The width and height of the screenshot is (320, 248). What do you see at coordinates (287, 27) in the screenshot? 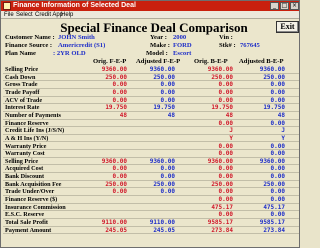
I see `exit-button: Exit` at bounding box center [287, 27].